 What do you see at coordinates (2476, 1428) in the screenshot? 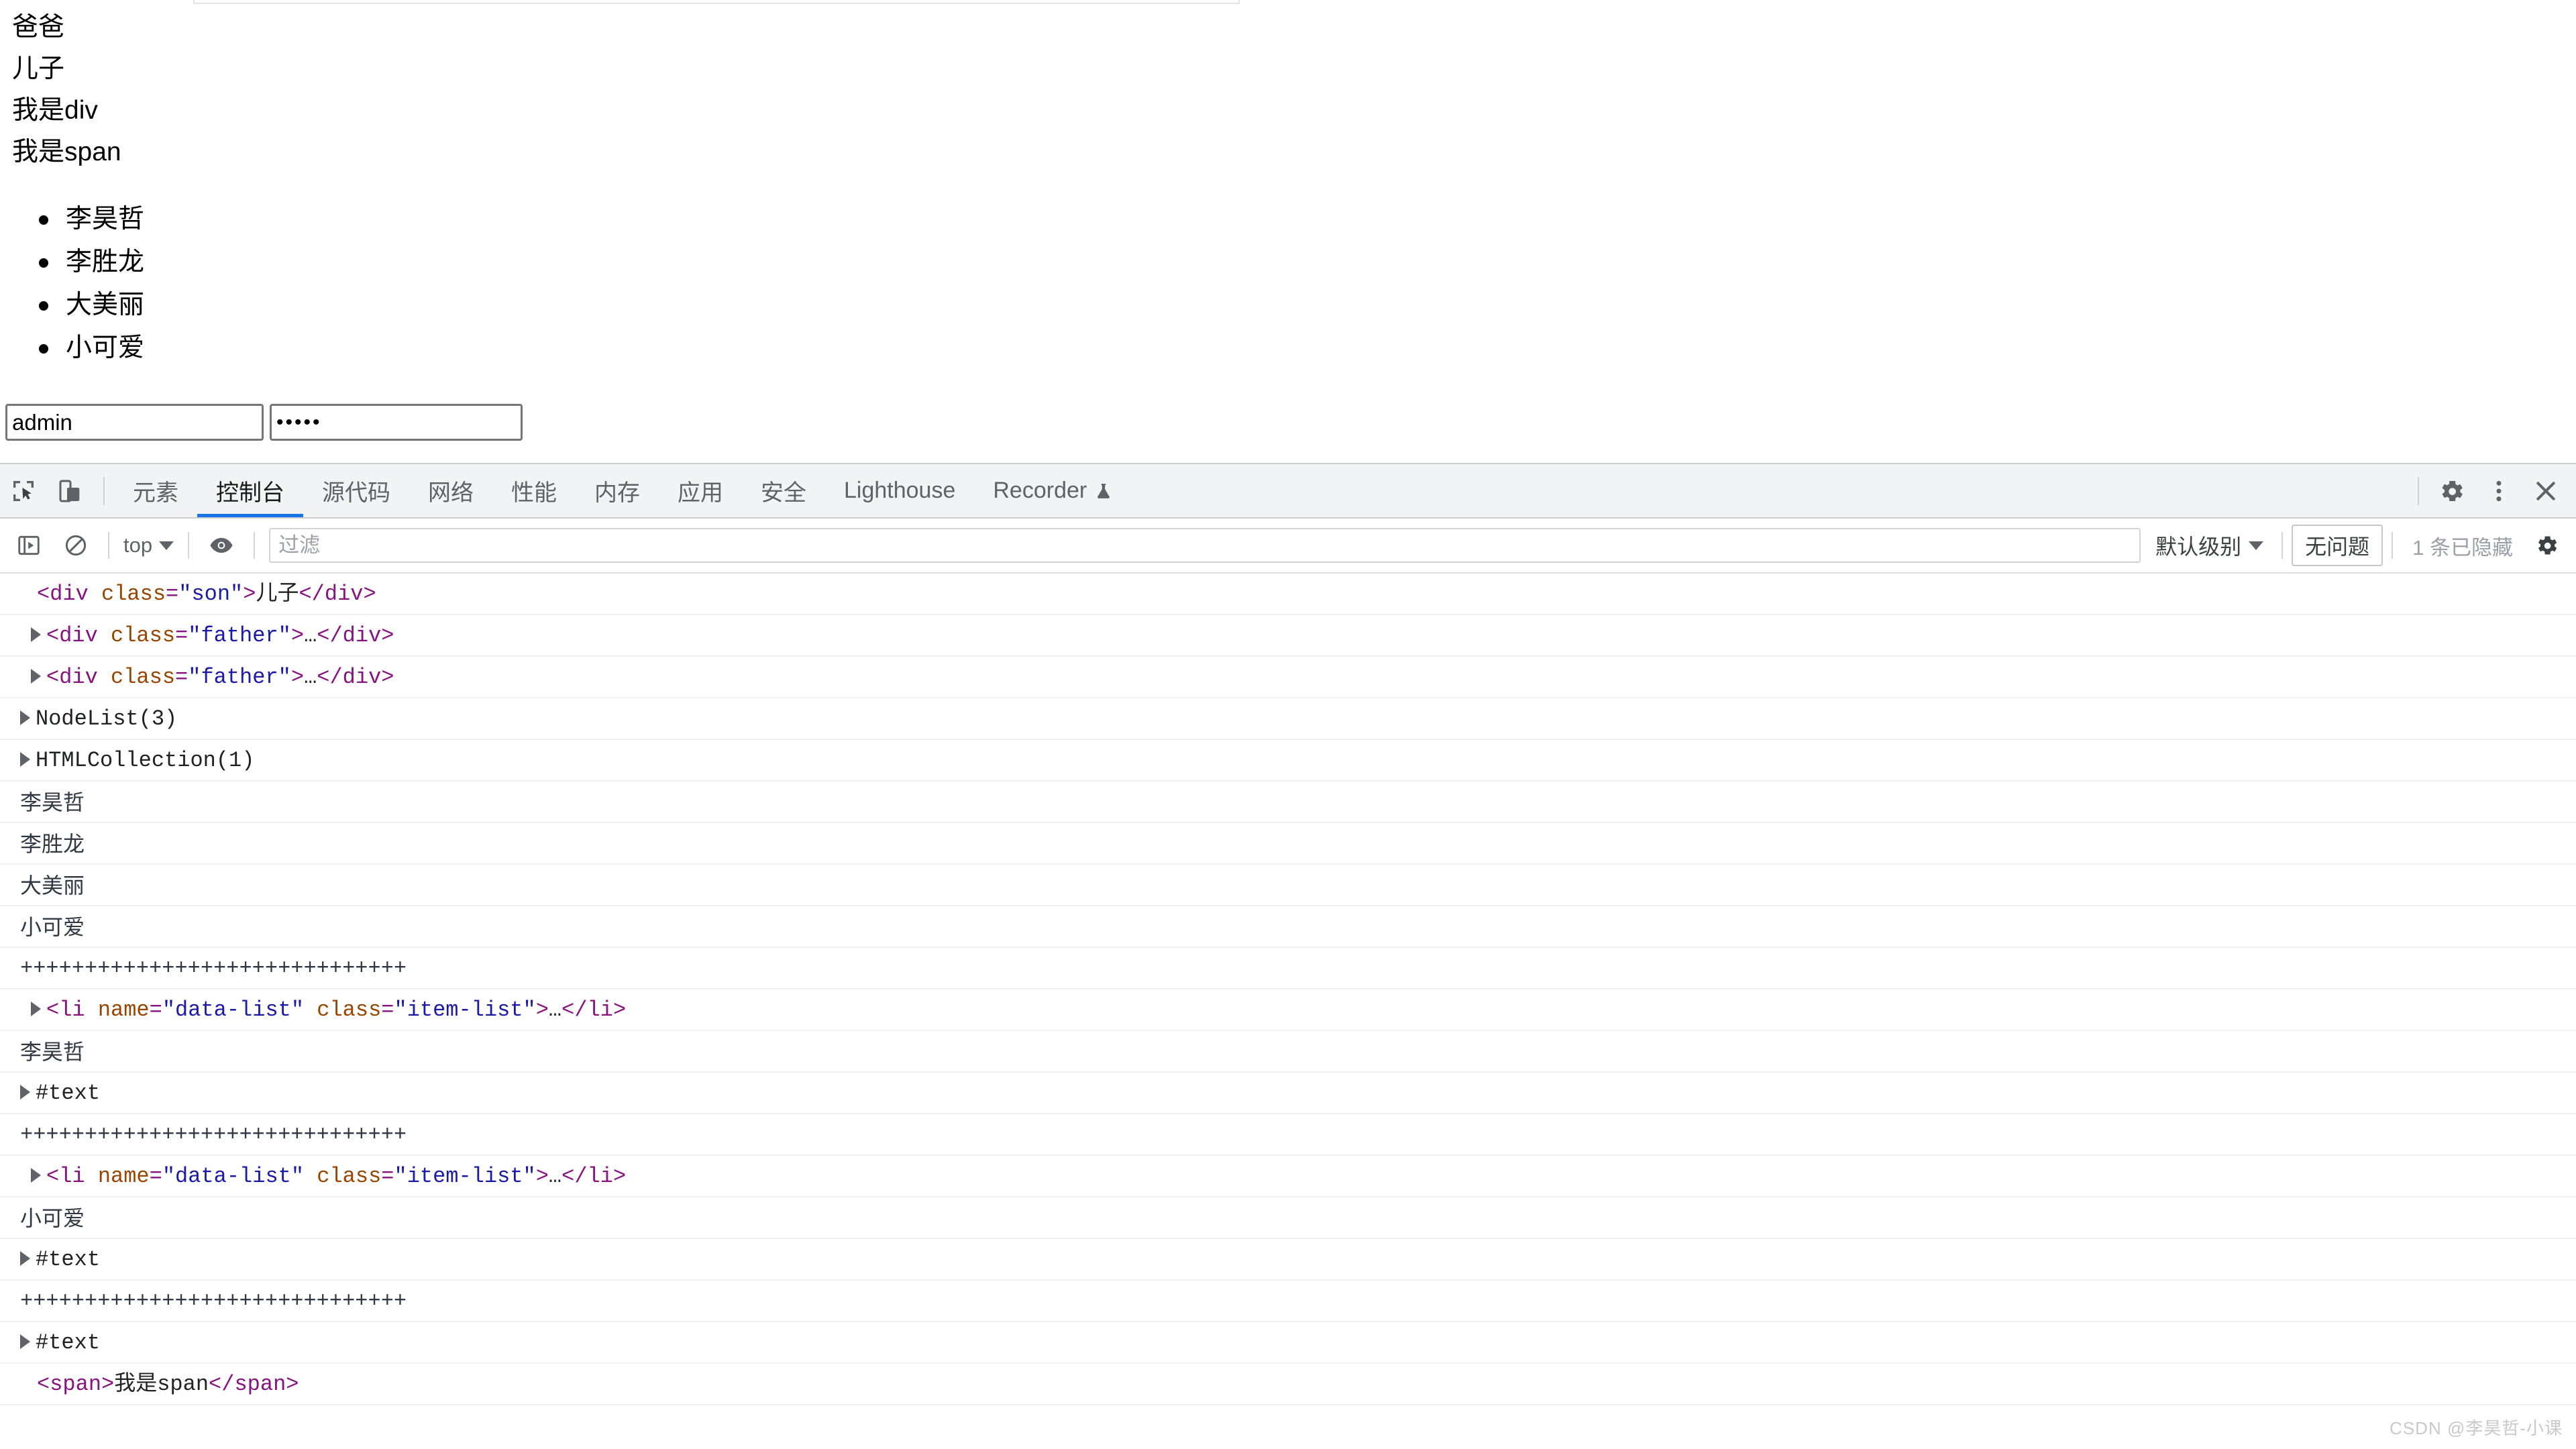
I see `watermark: CSDN @李昊哲-小课` at bounding box center [2476, 1428].